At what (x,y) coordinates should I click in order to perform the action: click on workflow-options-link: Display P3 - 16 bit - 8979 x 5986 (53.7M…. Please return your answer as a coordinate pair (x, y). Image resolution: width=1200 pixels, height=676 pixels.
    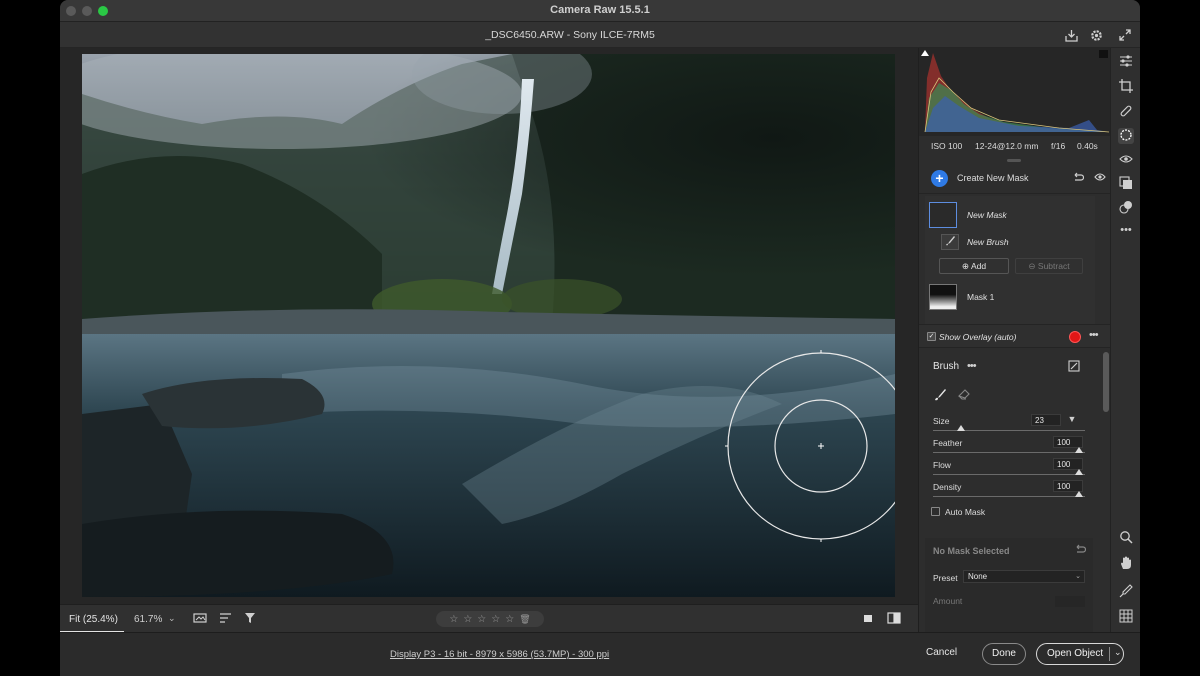
    Looking at the image, I should click on (499, 654).